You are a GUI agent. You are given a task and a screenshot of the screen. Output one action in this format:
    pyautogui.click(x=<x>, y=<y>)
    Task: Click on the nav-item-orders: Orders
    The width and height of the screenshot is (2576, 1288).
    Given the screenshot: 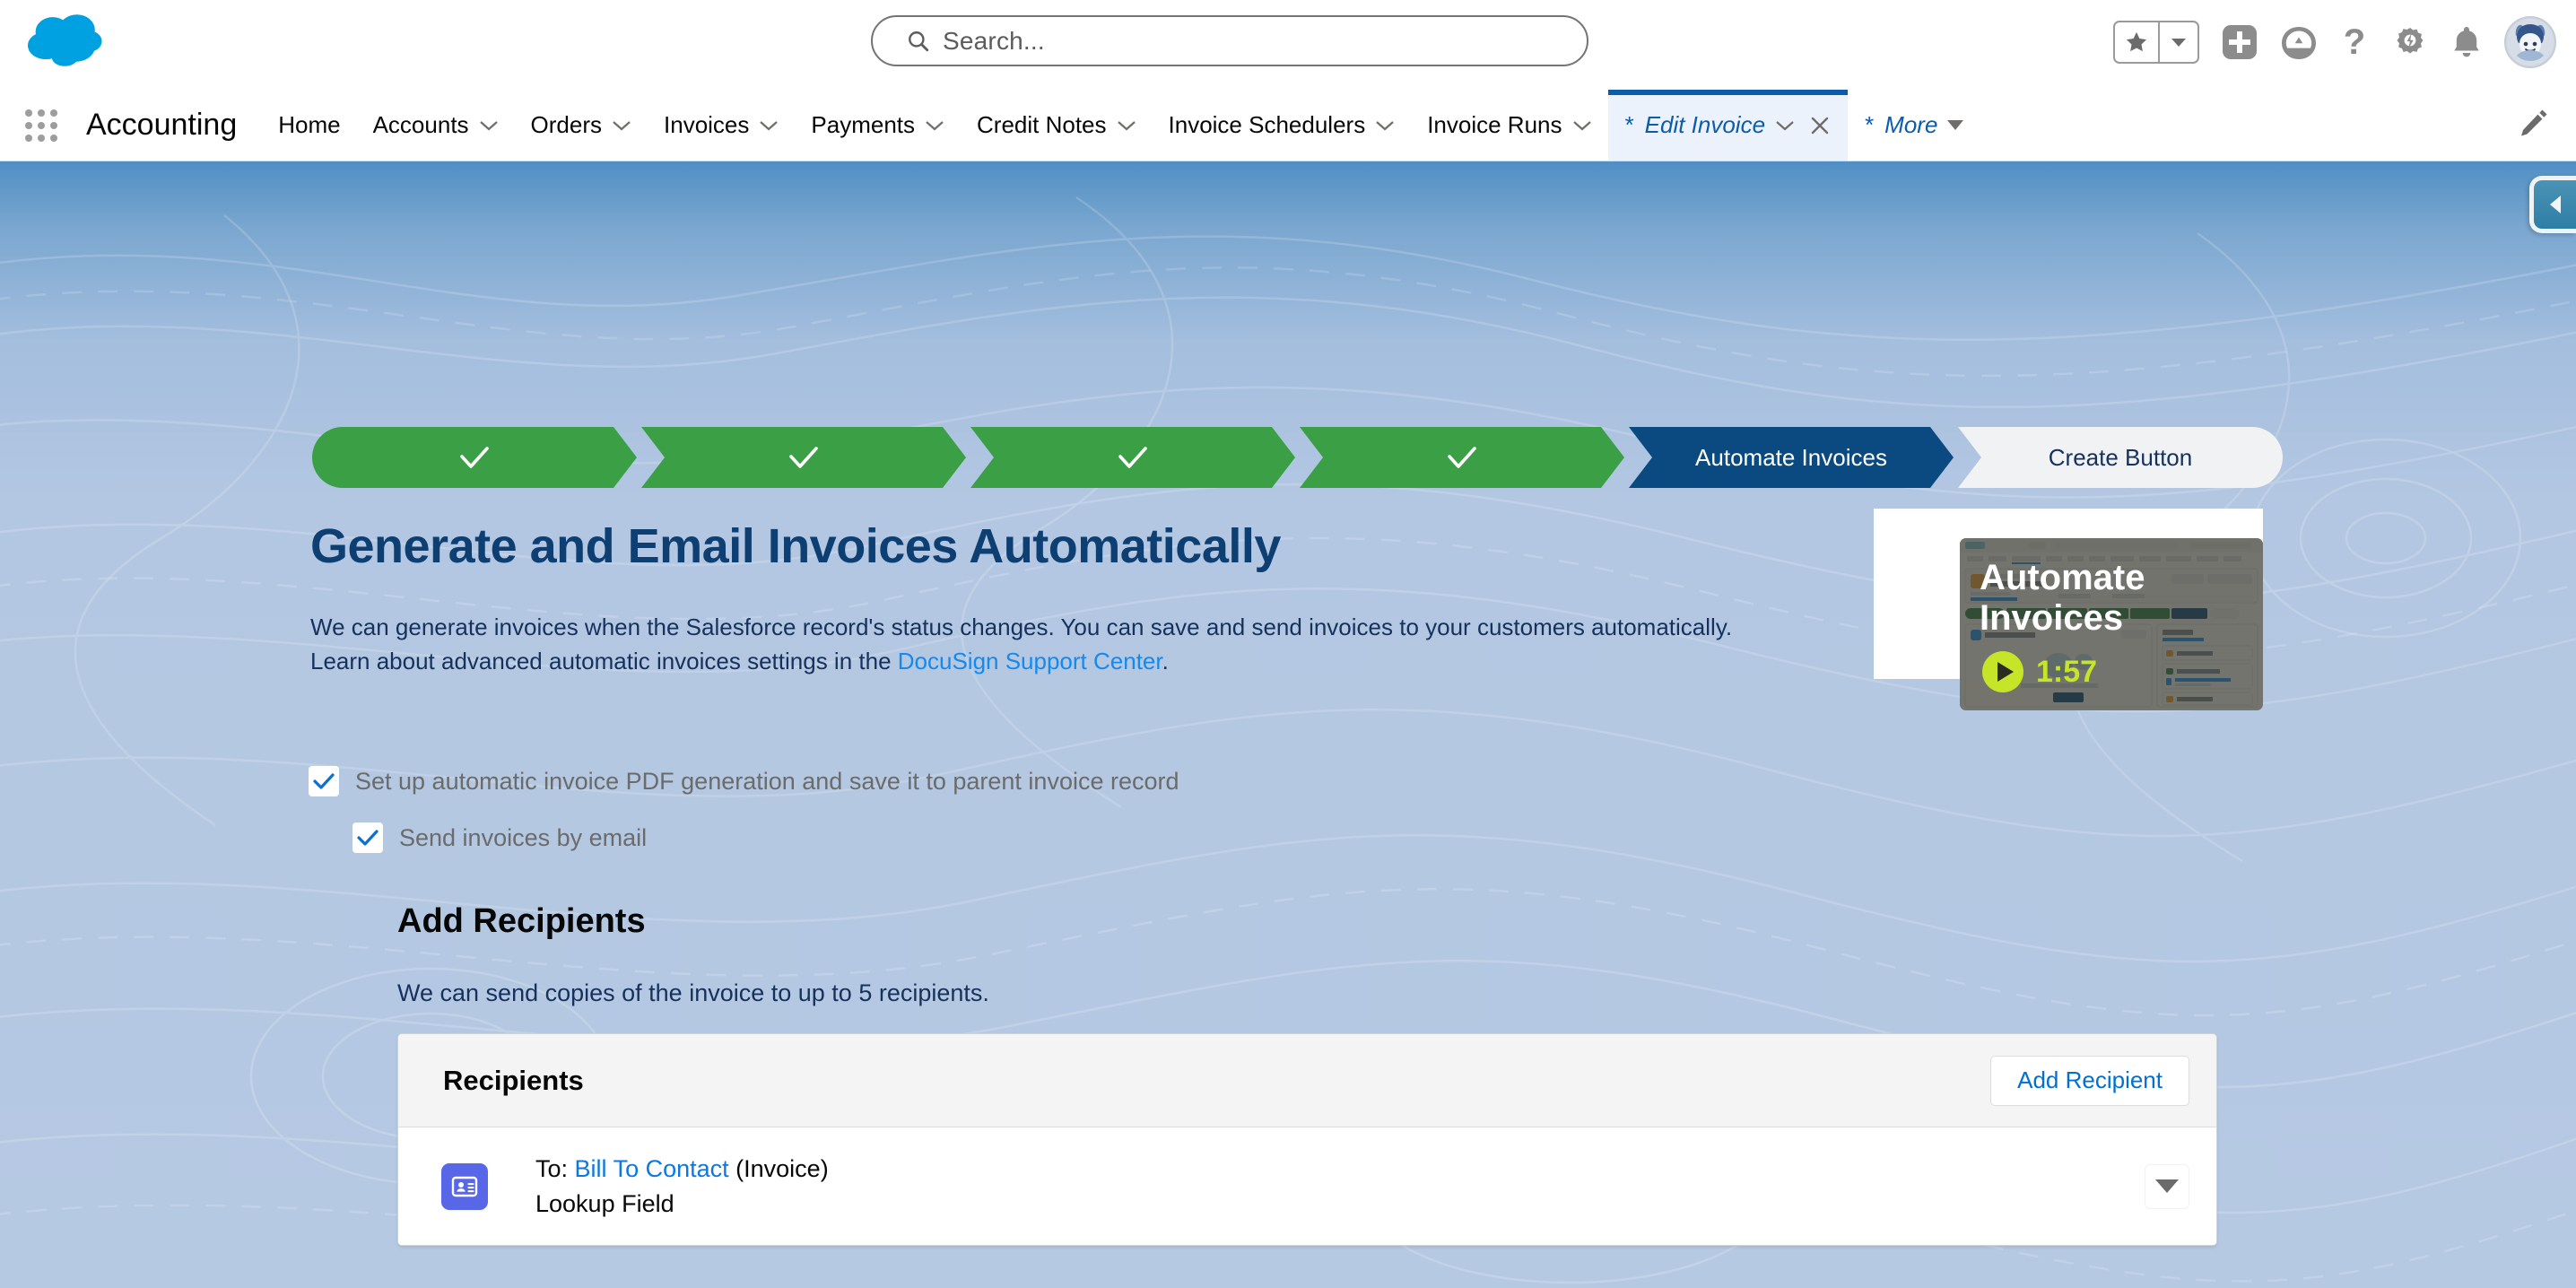 What is the action you would take?
    pyautogui.click(x=581, y=125)
    